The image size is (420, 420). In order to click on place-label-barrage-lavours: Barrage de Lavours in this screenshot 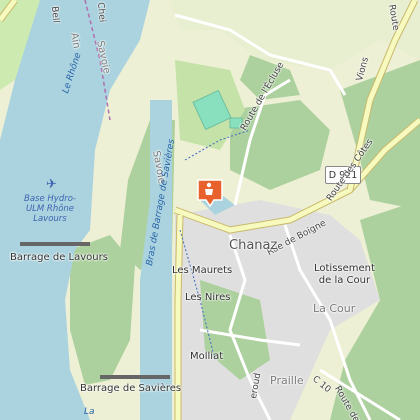, I will do `click(59, 257)`.